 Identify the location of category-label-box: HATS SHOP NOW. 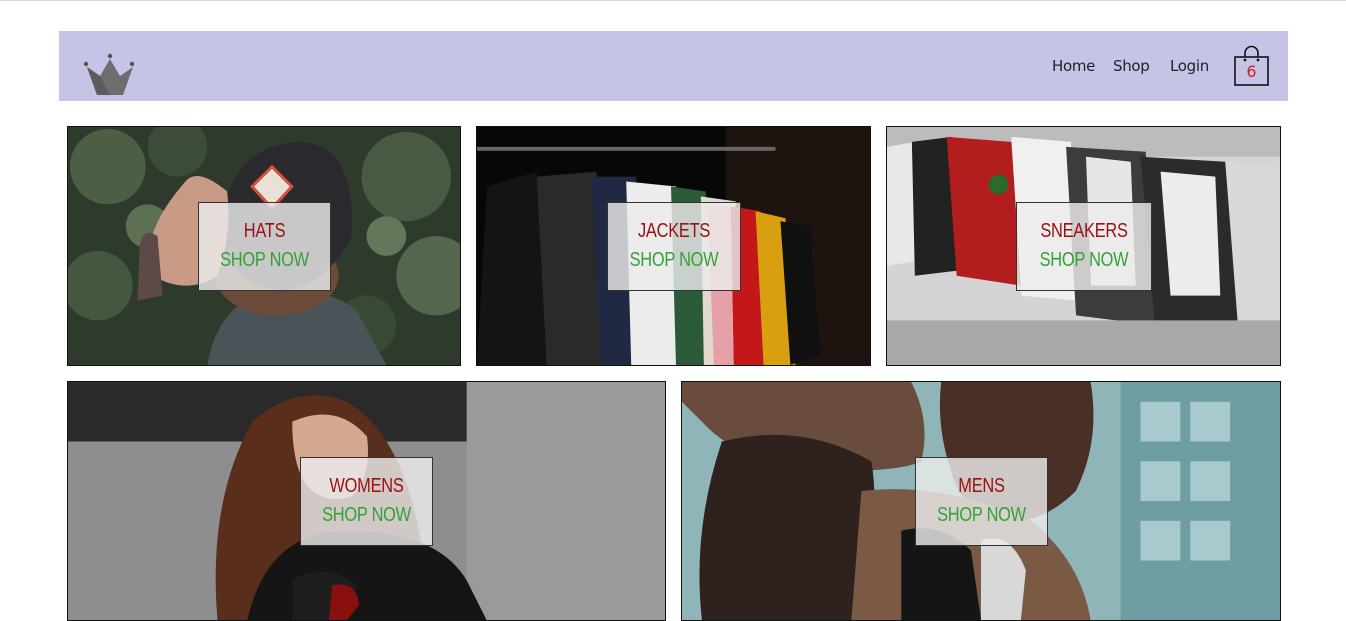
(264, 246).